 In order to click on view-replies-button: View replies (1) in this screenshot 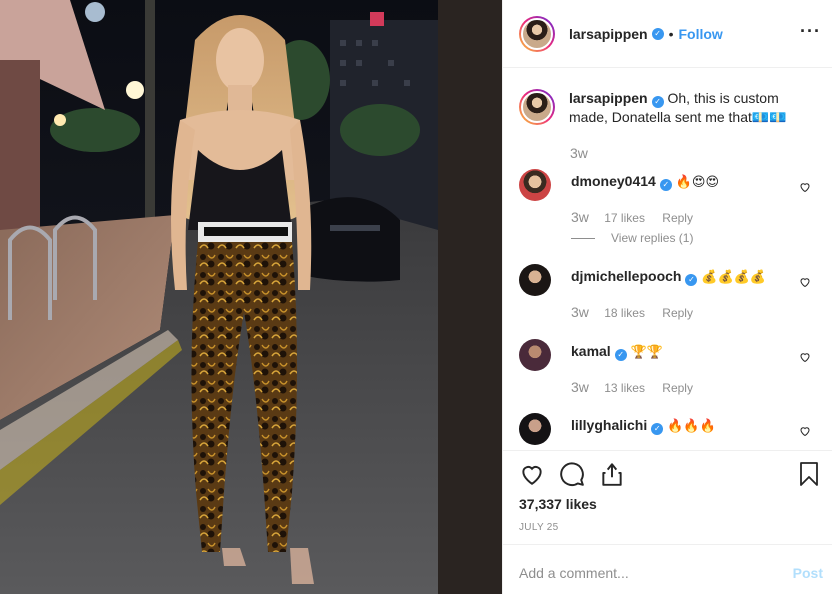, I will do `click(632, 238)`.